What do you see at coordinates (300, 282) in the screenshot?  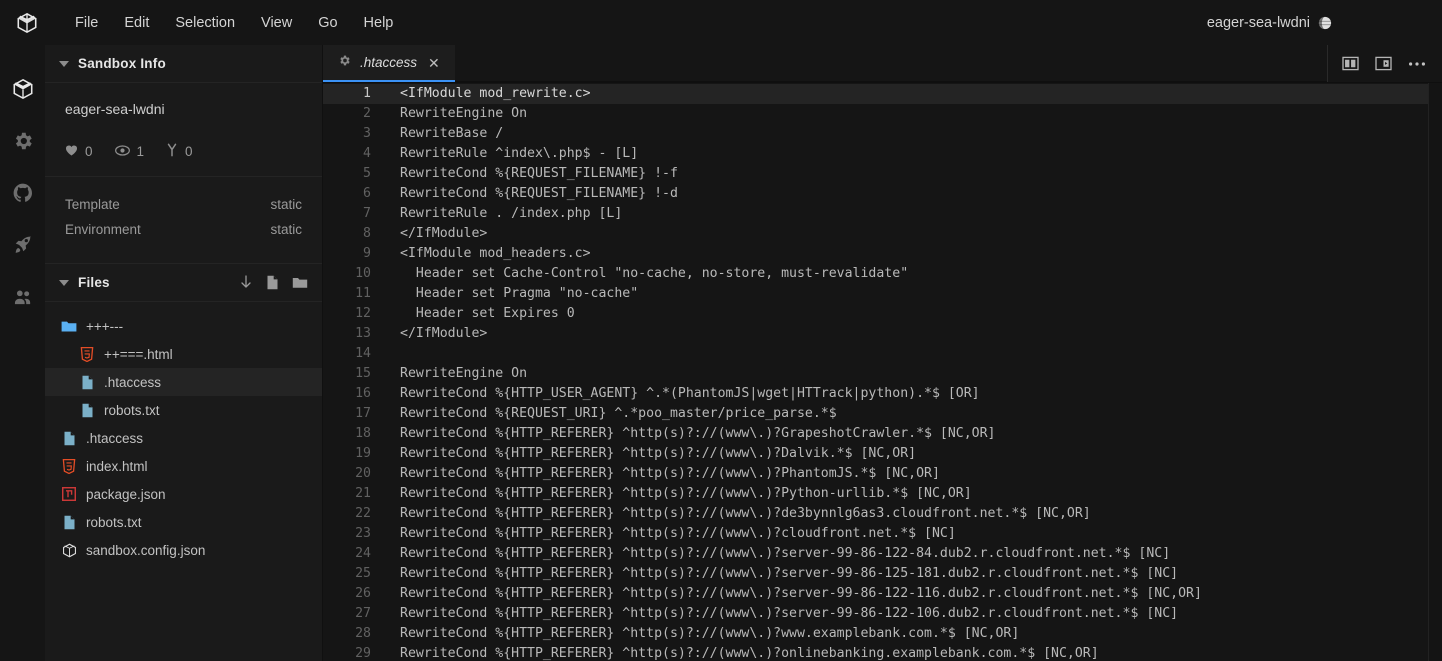 I see `new-folder-icon` at bounding box center [300, 282].